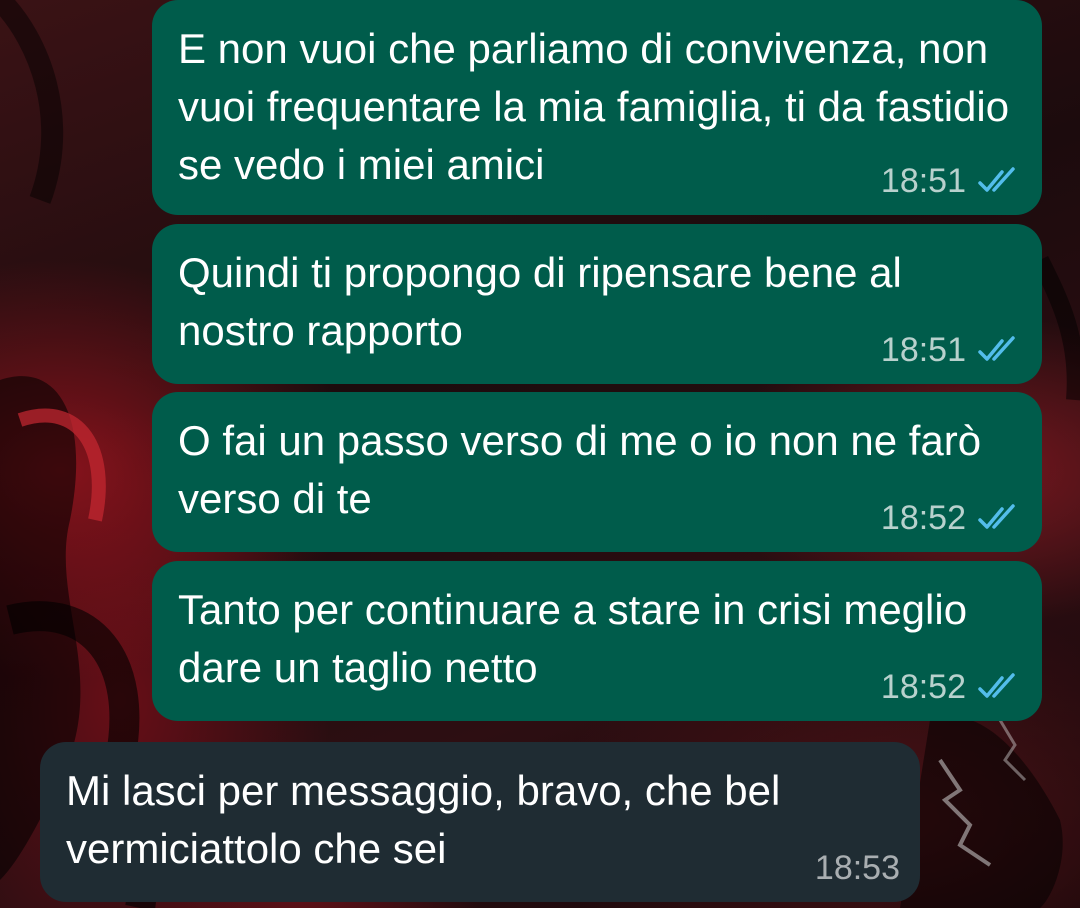 The image size is (1080, 908). I want to click on message-time: 18:53, so click(857, 868).